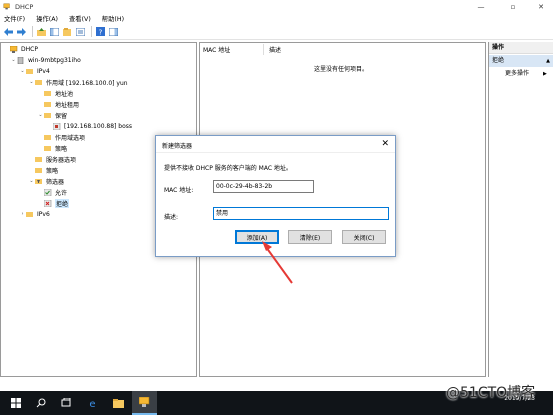 The image size is (553, 415). What do you see at coordinates (263, 186) in the screenshot?
I see `mac-address-input: 00-0c-29-4b-83-2b` at bounding box center [263, 186].